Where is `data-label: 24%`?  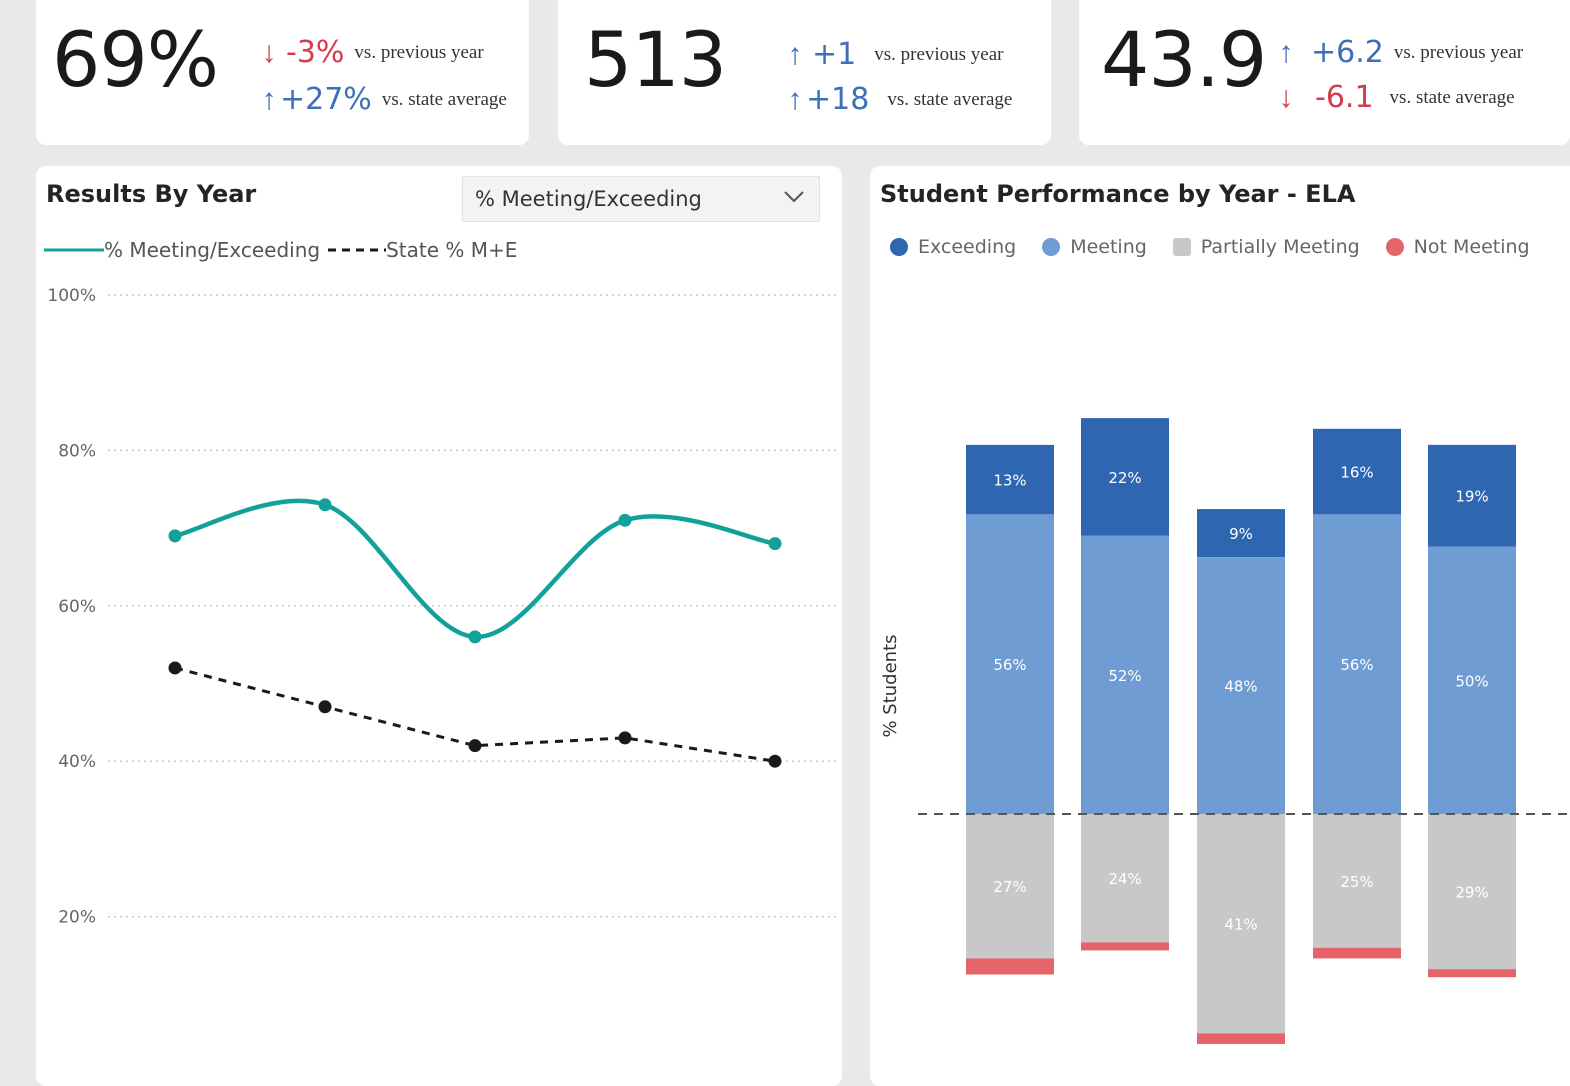 data-label: 24% is located at coordinates (1124, 879).